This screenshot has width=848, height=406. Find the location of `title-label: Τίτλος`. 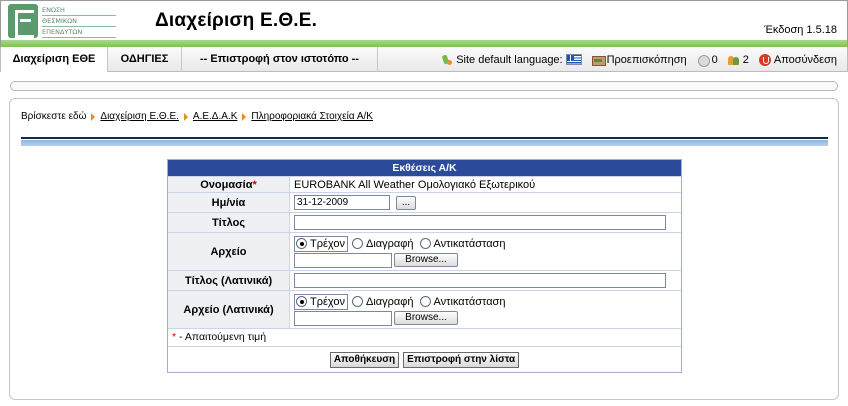

title-label: Τίτλος is located at coordinates (229, 222).